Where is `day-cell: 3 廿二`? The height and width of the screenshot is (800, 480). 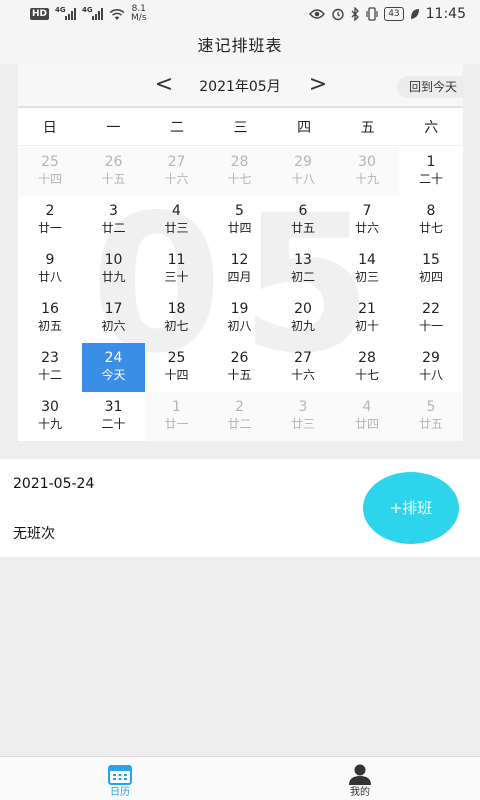 day-cell: 3 廿二 is located at coordinates (113, 220).